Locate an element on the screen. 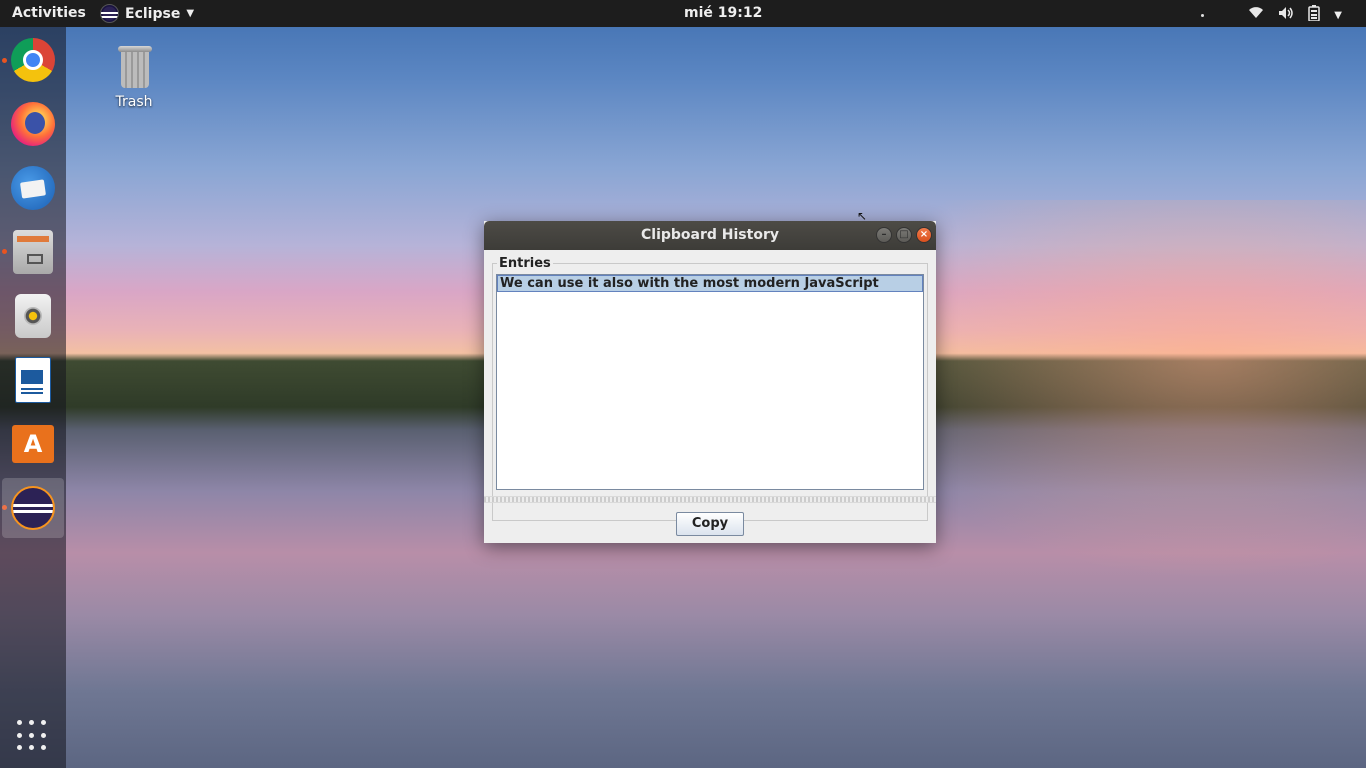 The height and width of the screenshot is (768, 1366). window-controls: – □ × is located at coordinates (904, 235).